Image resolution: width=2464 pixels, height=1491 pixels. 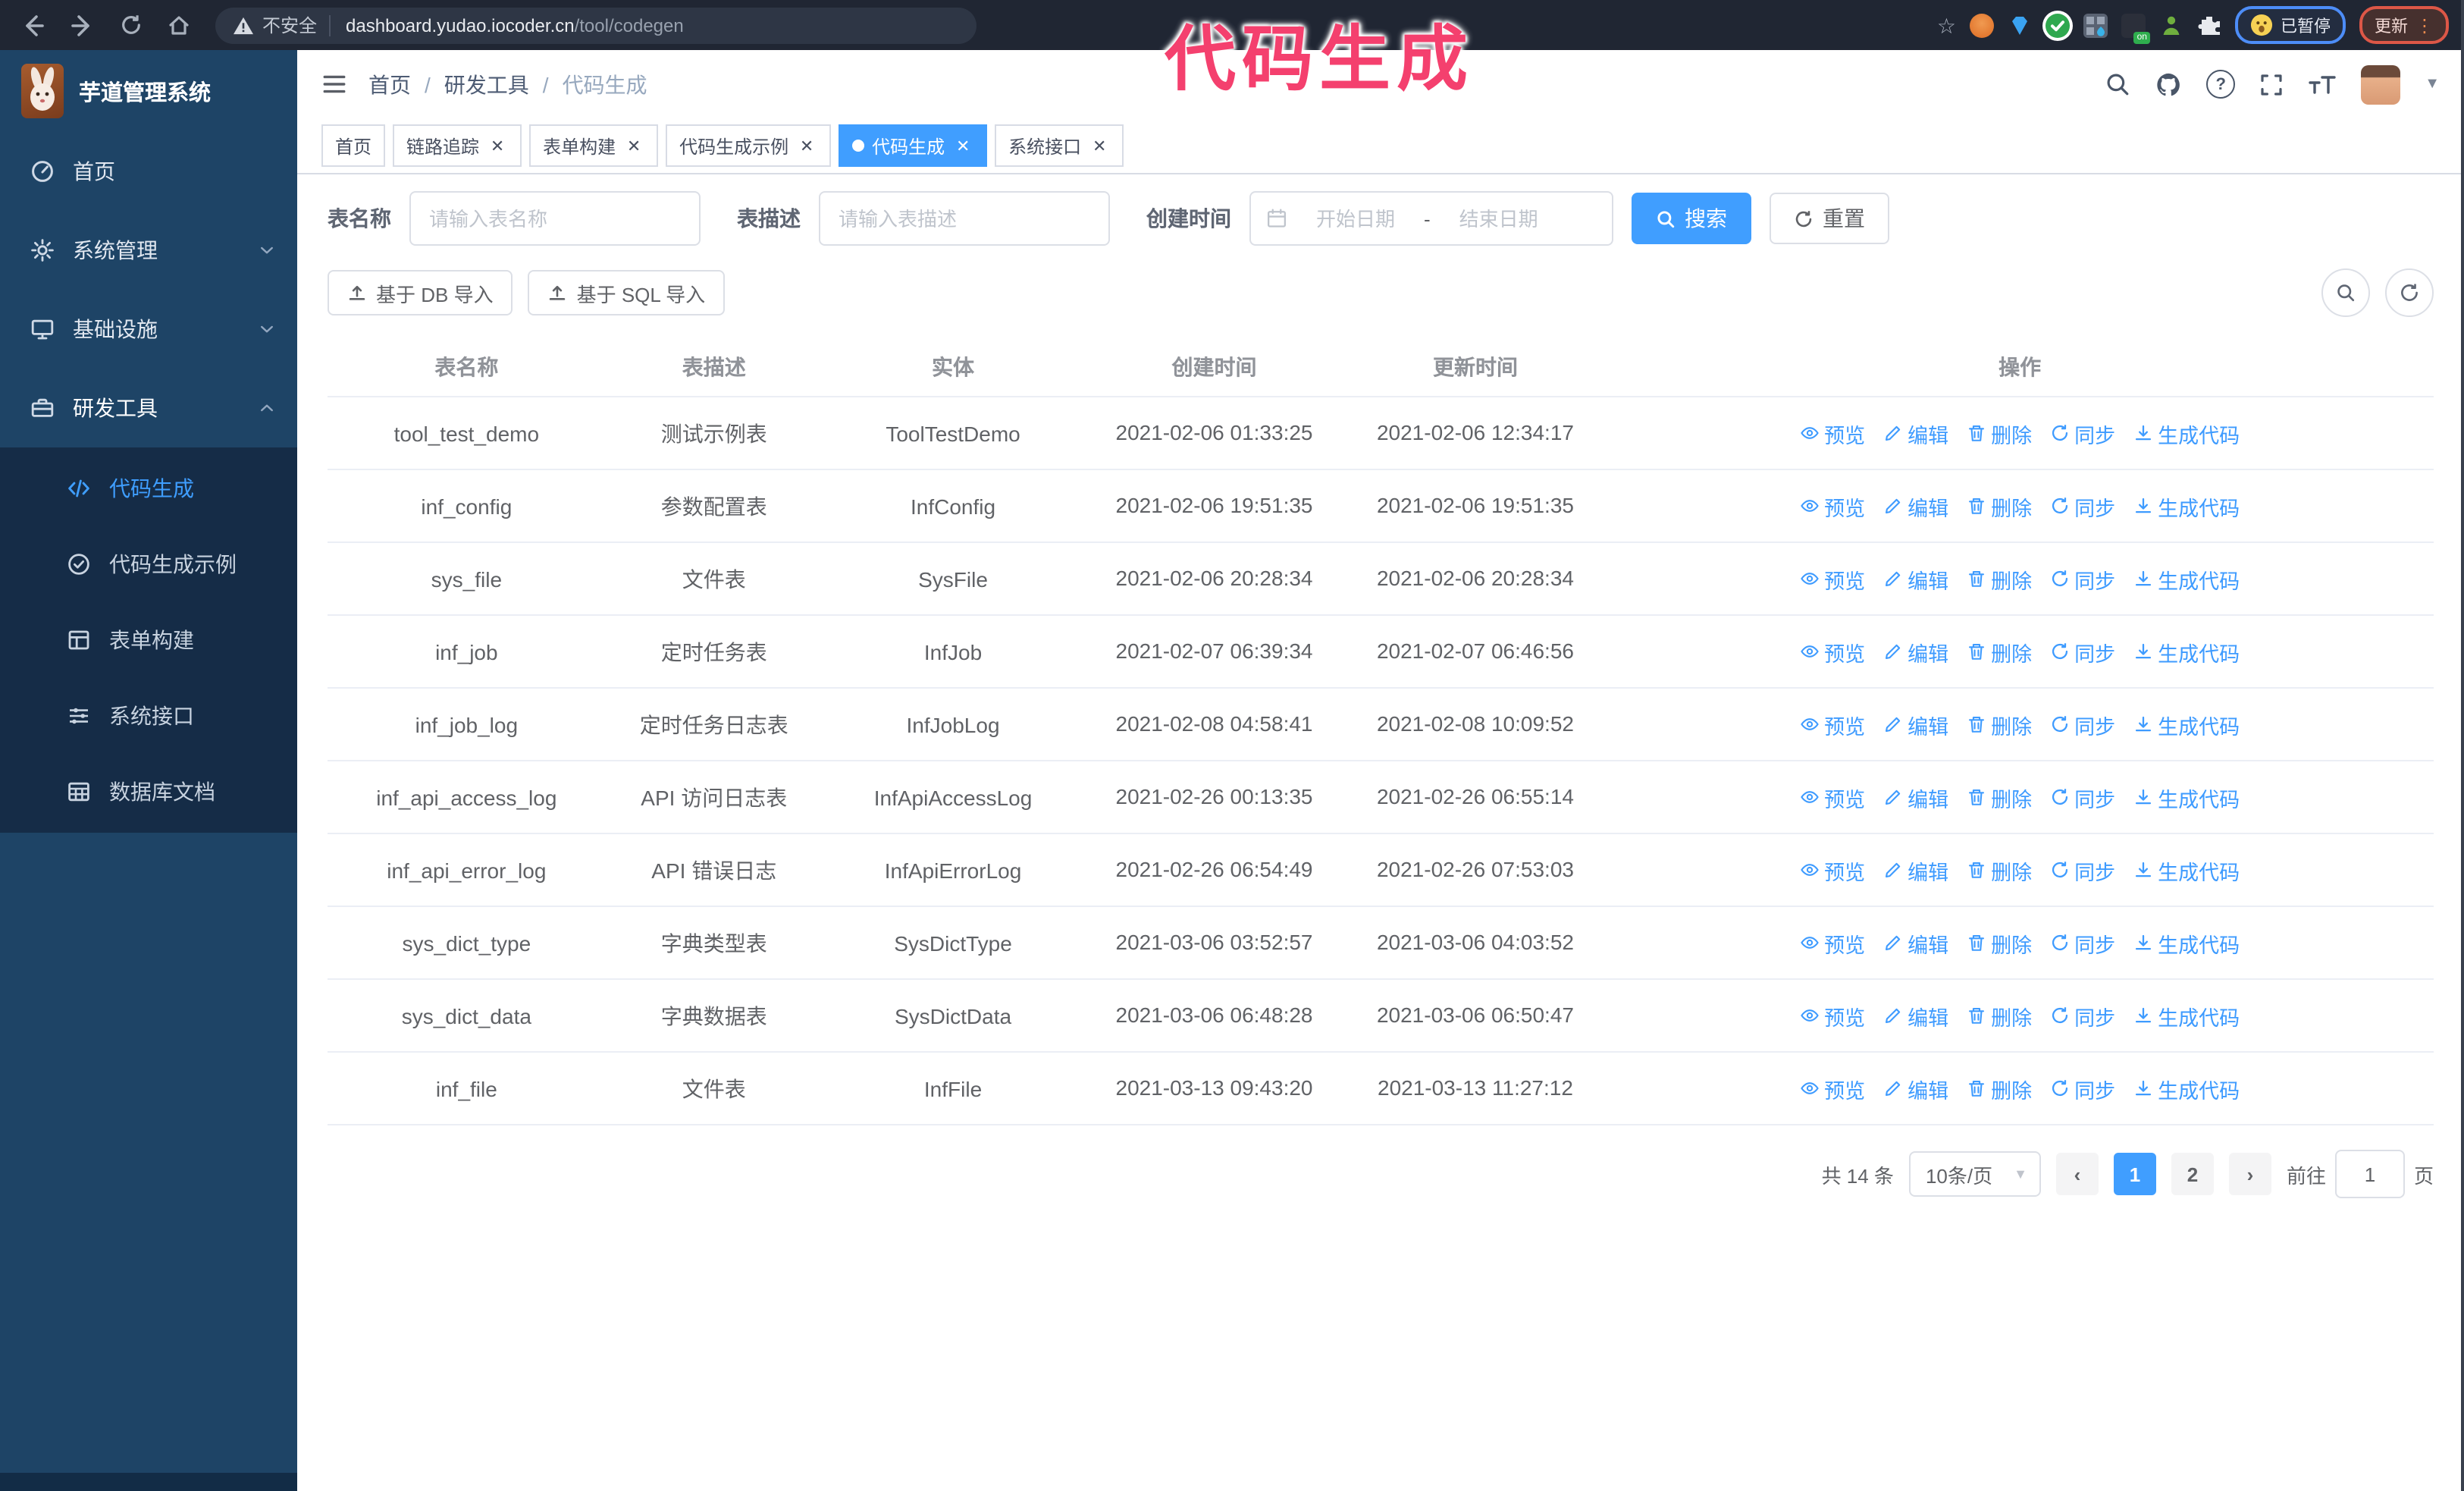 I want to click on tab-home: 首页, so click(x=353, y=145).